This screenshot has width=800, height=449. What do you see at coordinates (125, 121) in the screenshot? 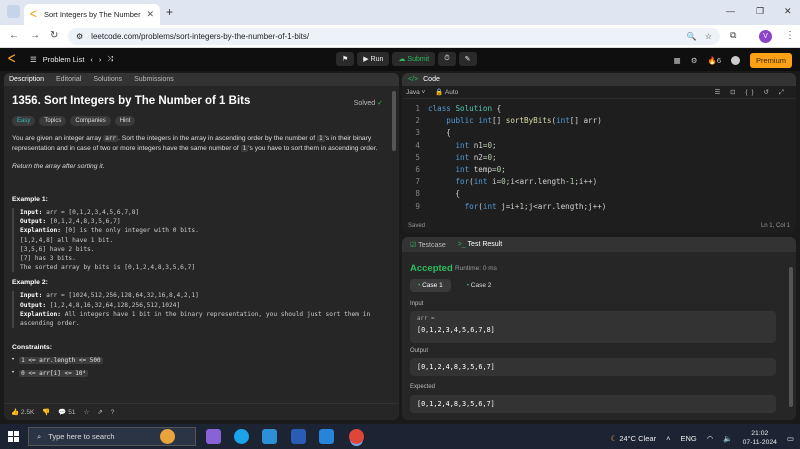
I see `hint-tag: Hint` at bounding box center [125, 121].